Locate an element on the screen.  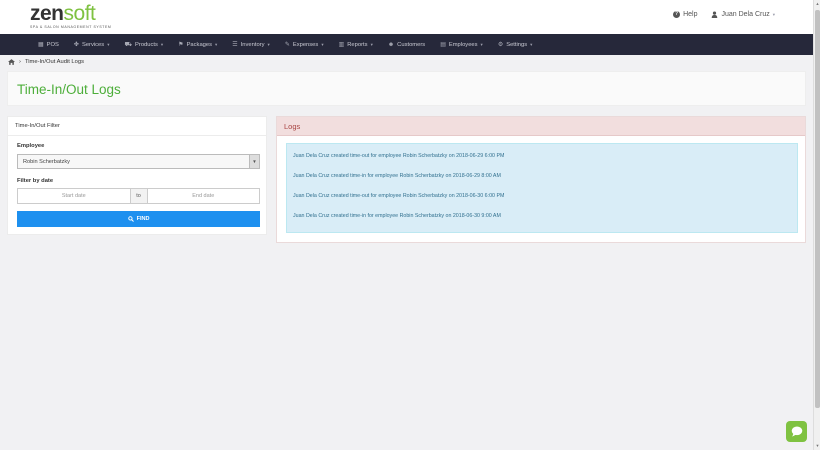
nav-services-label: Services is located at coordinates (93, 44).